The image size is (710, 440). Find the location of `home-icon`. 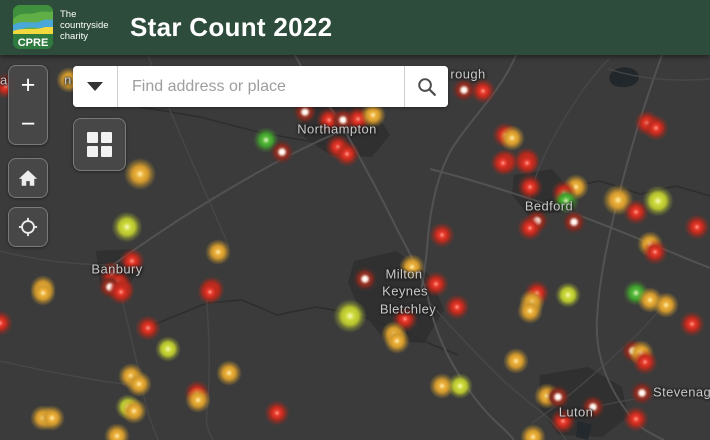

home-icon is located at coordinates (28, 178).